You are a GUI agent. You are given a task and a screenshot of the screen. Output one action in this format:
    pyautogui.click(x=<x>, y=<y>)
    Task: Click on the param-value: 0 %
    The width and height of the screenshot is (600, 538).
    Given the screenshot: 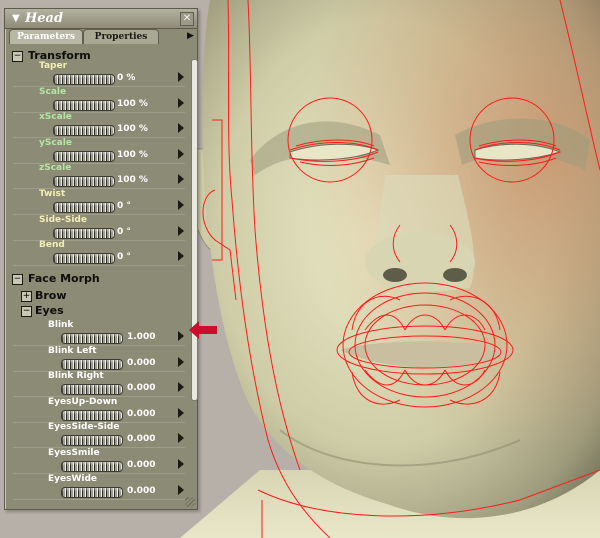 What is the action you would take?
    pyautogui.click(x=126, y=78)
    